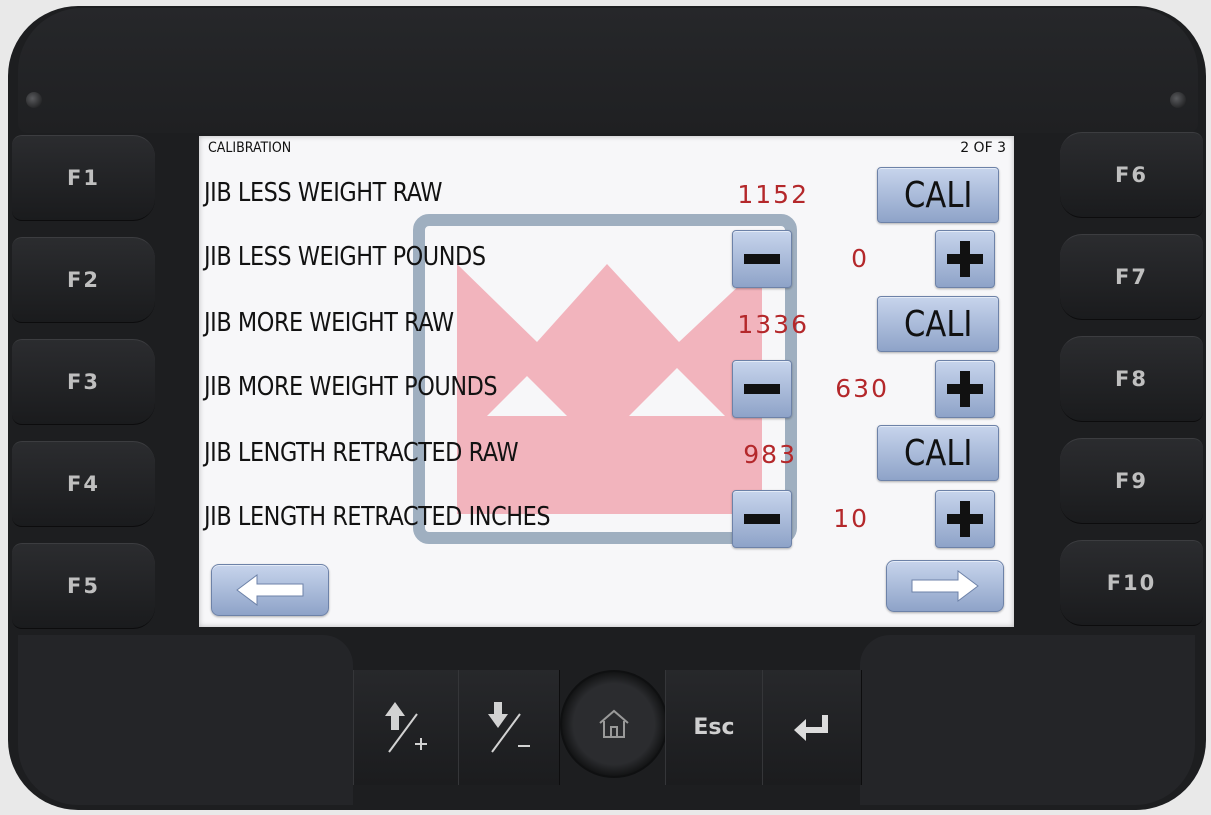  Describe the element at coordinates (83, 382) in the screenshot. I see `function-key-f3: F3` at that location.